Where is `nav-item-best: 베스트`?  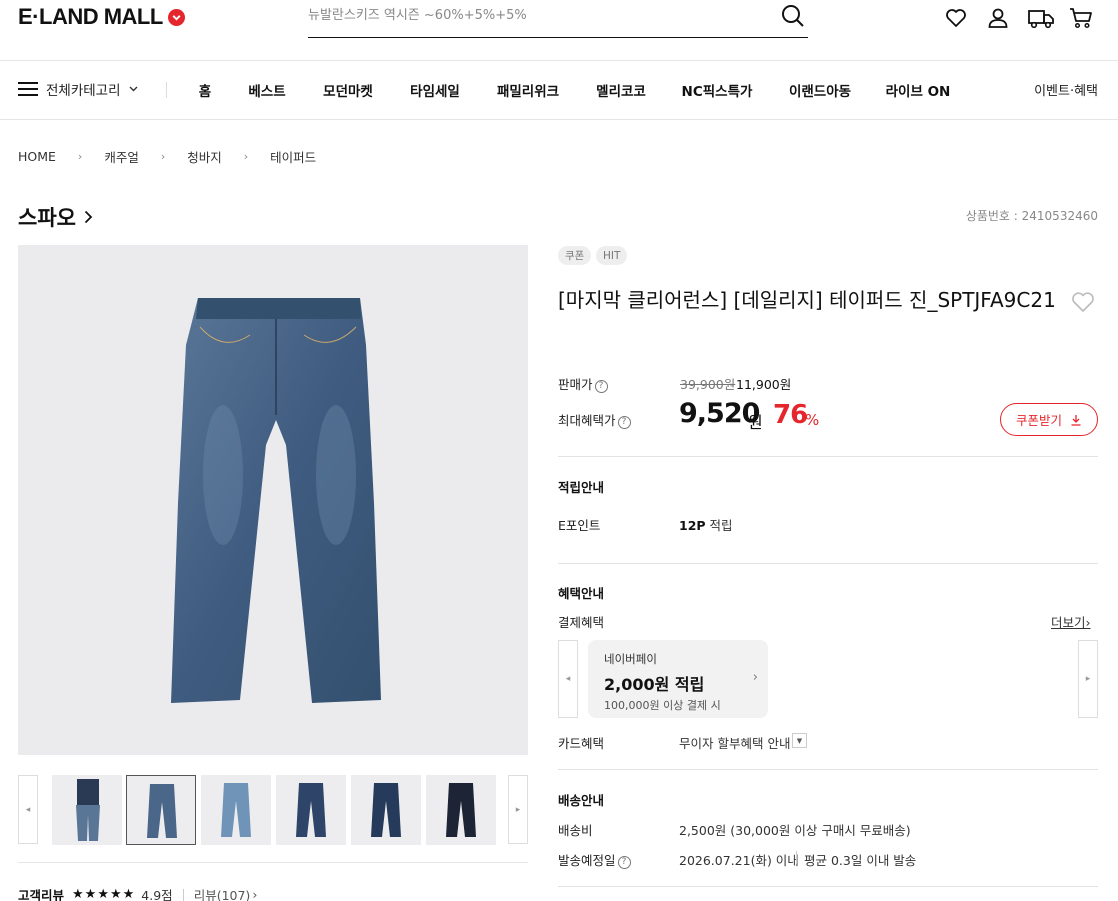 nav-item-best: 베스트 is located at coordinates (266, 90).